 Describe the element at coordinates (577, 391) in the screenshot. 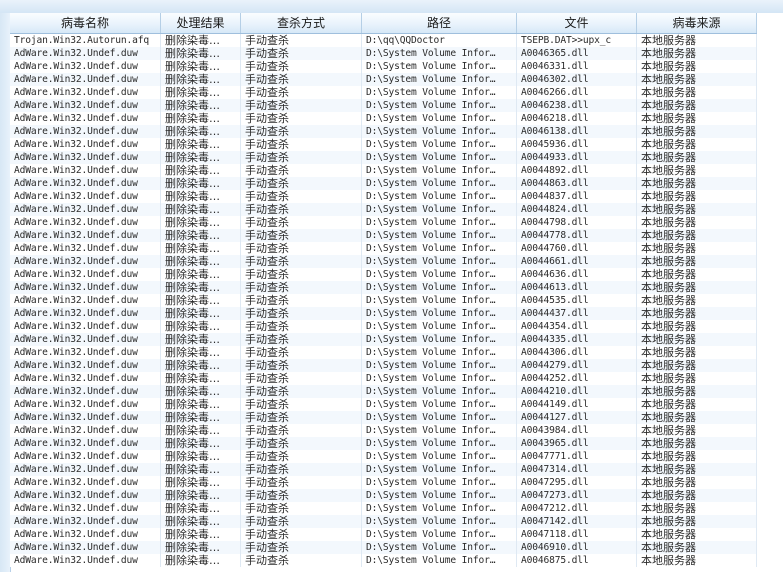

I see `file-cell: A0044210.dll` at that location.